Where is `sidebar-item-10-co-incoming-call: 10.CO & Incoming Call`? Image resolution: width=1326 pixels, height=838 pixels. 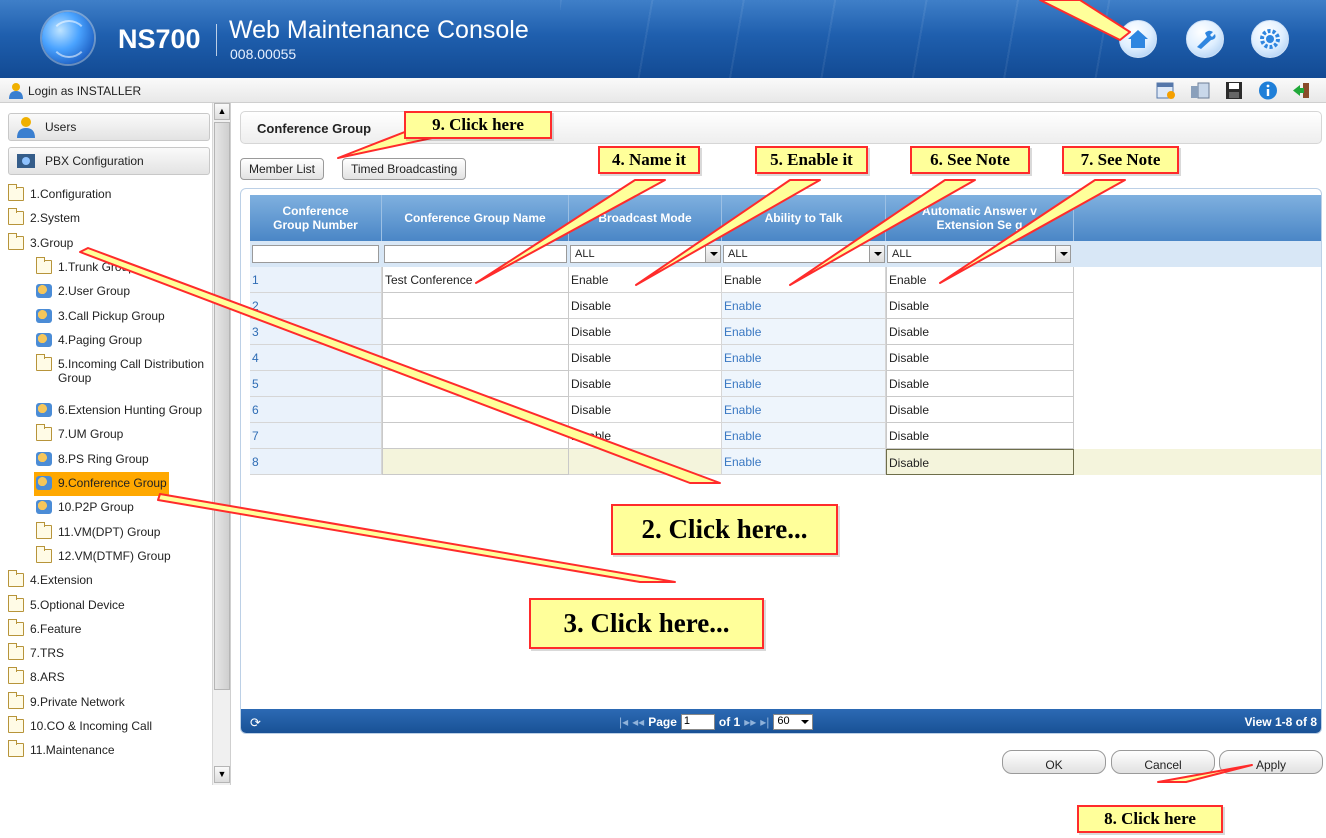
sidebar-item-10-co-incoming-call: 10.CO & Incoming Call is located at coordinates (80, 727).